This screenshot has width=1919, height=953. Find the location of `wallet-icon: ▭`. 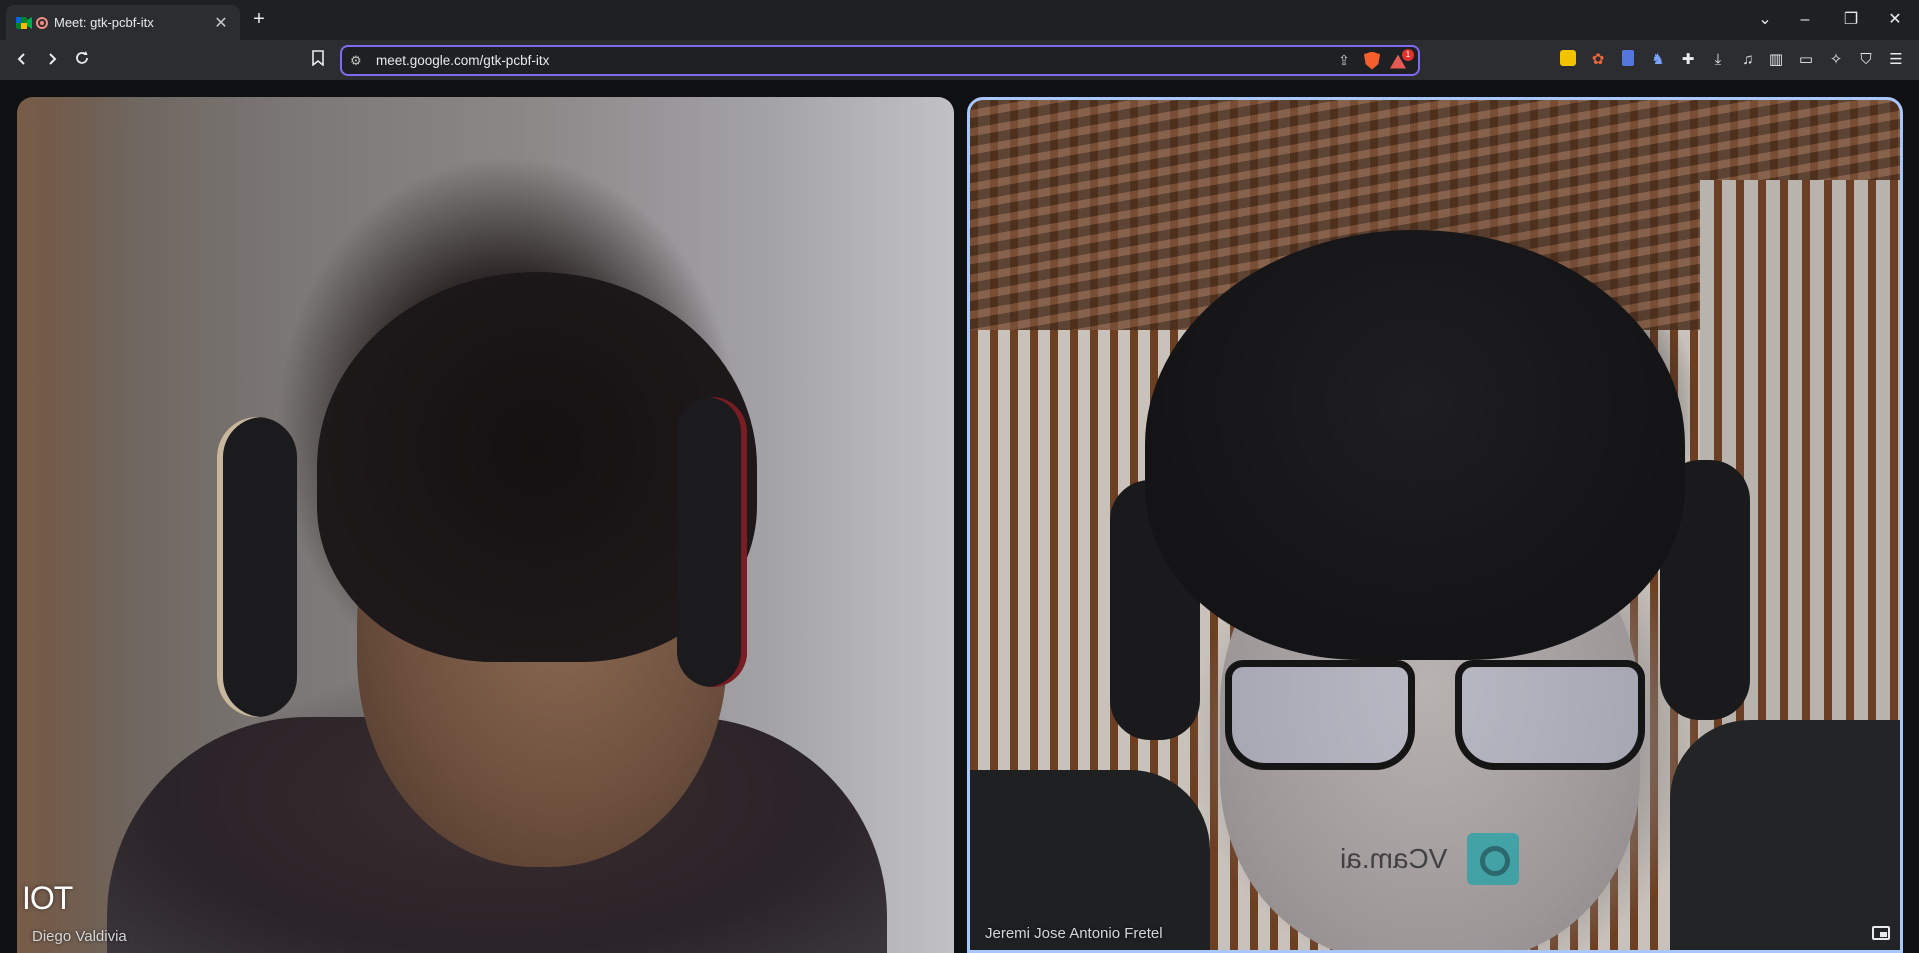

wallet-icon: ▭ is located at coordinates (1806, 60).